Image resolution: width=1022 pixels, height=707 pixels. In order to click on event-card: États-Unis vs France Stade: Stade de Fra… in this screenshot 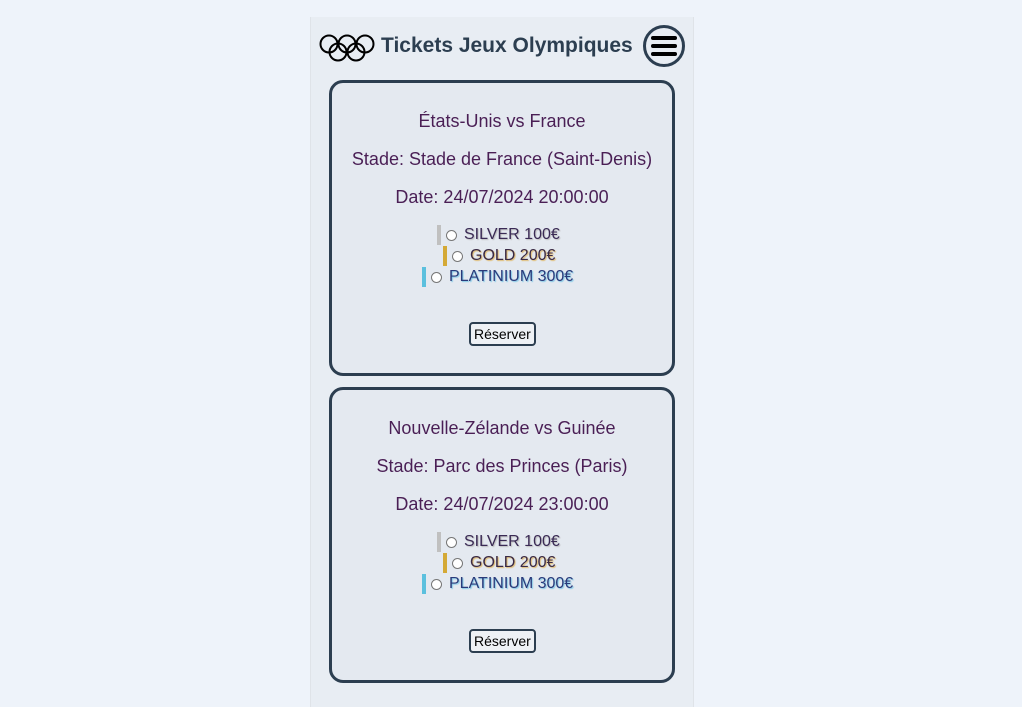, I will do `click(502, 228)`.